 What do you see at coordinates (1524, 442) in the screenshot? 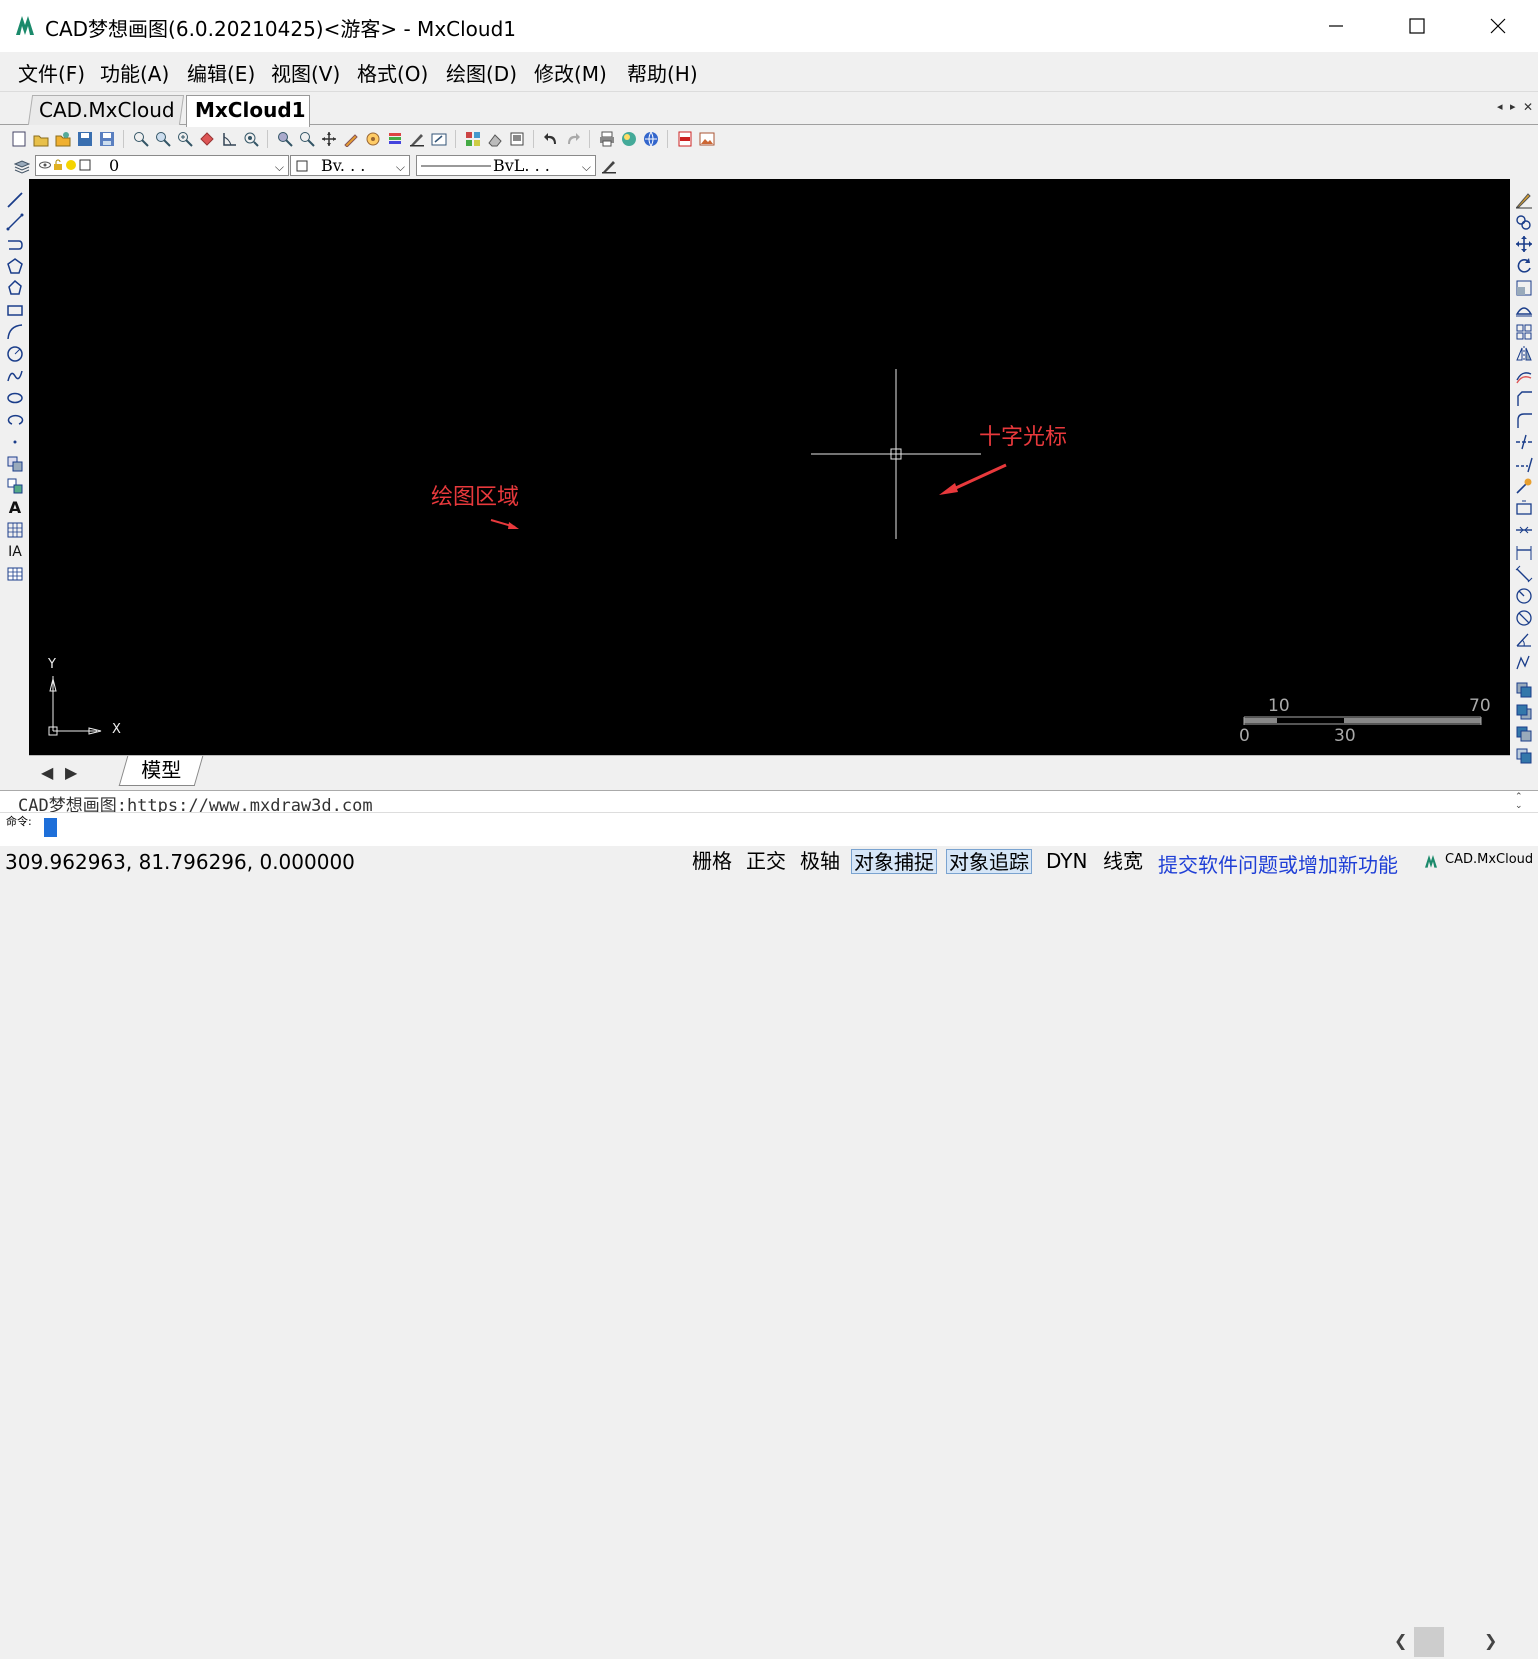
I see `trim-tool-icon` at bounding box center [1524, 442].